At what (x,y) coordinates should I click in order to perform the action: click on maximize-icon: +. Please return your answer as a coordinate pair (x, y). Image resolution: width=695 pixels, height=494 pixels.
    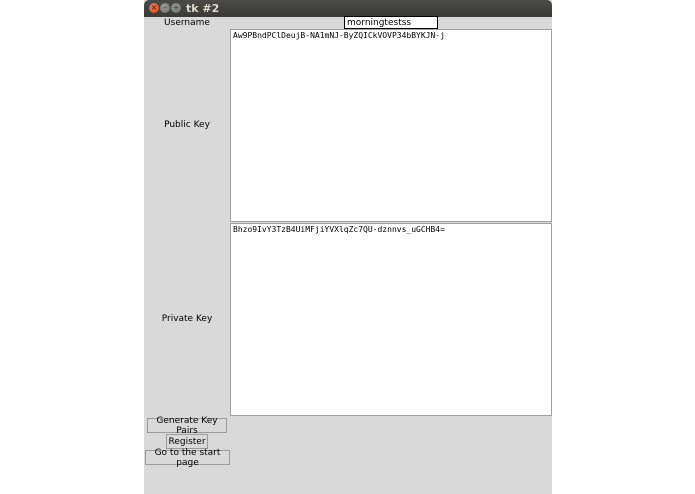
    Looking at the image, I should click on (176, 8).